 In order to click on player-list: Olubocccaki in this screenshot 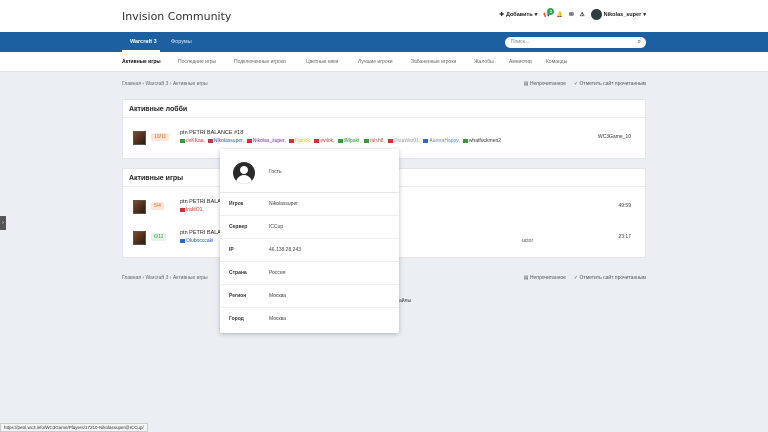, I will do `click(196, 241)`.